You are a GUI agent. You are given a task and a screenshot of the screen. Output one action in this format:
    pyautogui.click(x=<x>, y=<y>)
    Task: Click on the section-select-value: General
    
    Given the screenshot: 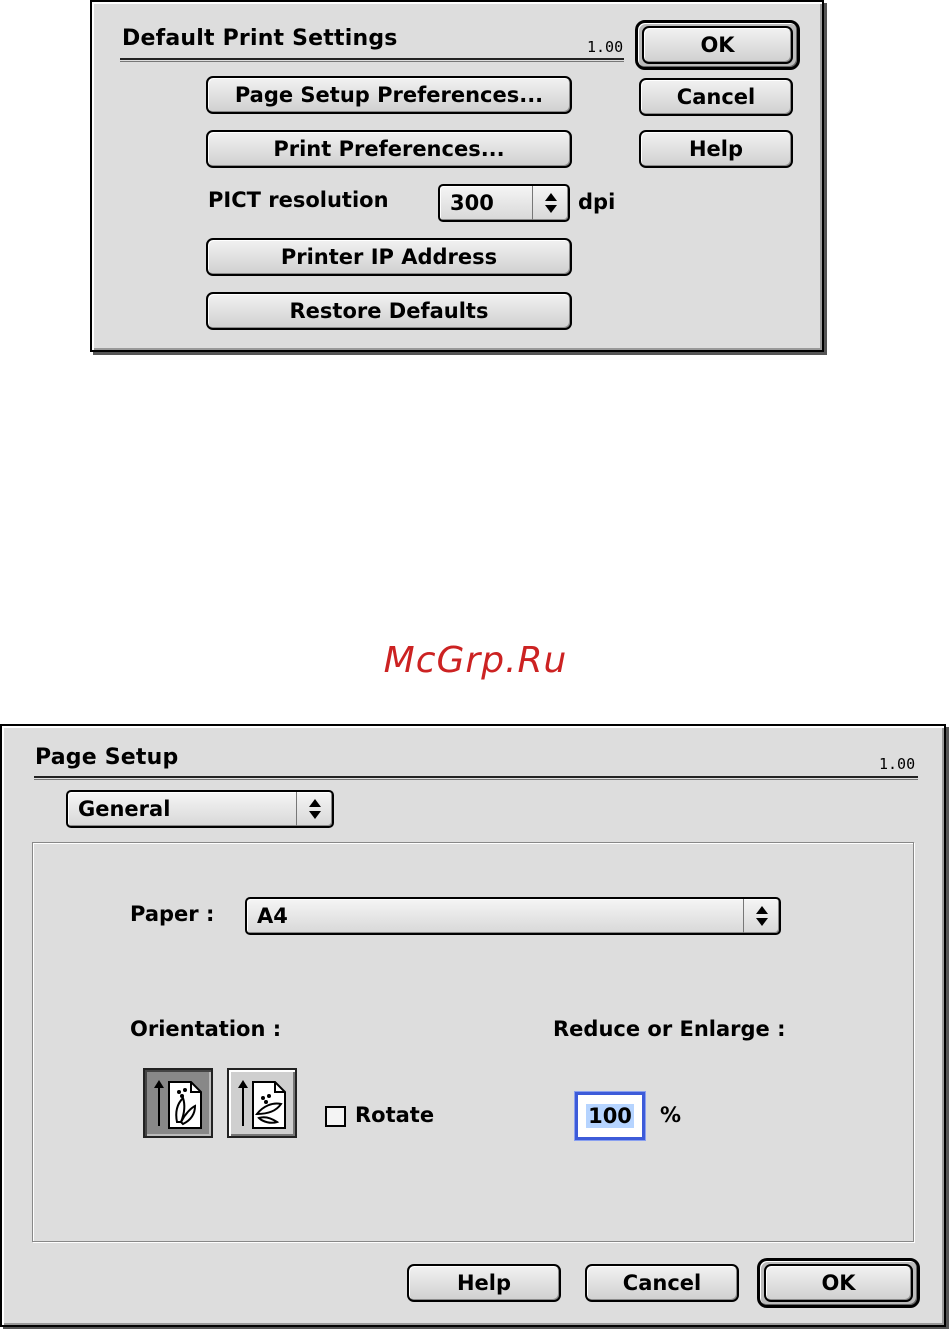 What is the action you would take?
    pyautogui.click(x=124, y=809)
    